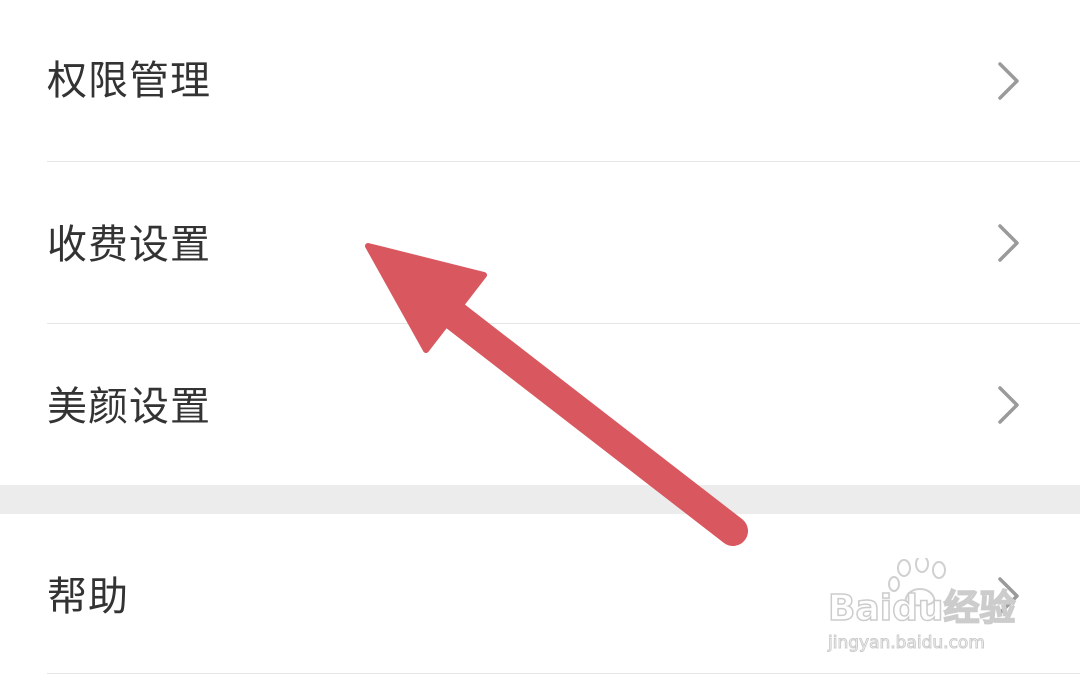 The image size is (1080, 676). What do you see at coordinates (540, 499) in the screenshot?
I see `section-separator` at bounding box center [540, 499].